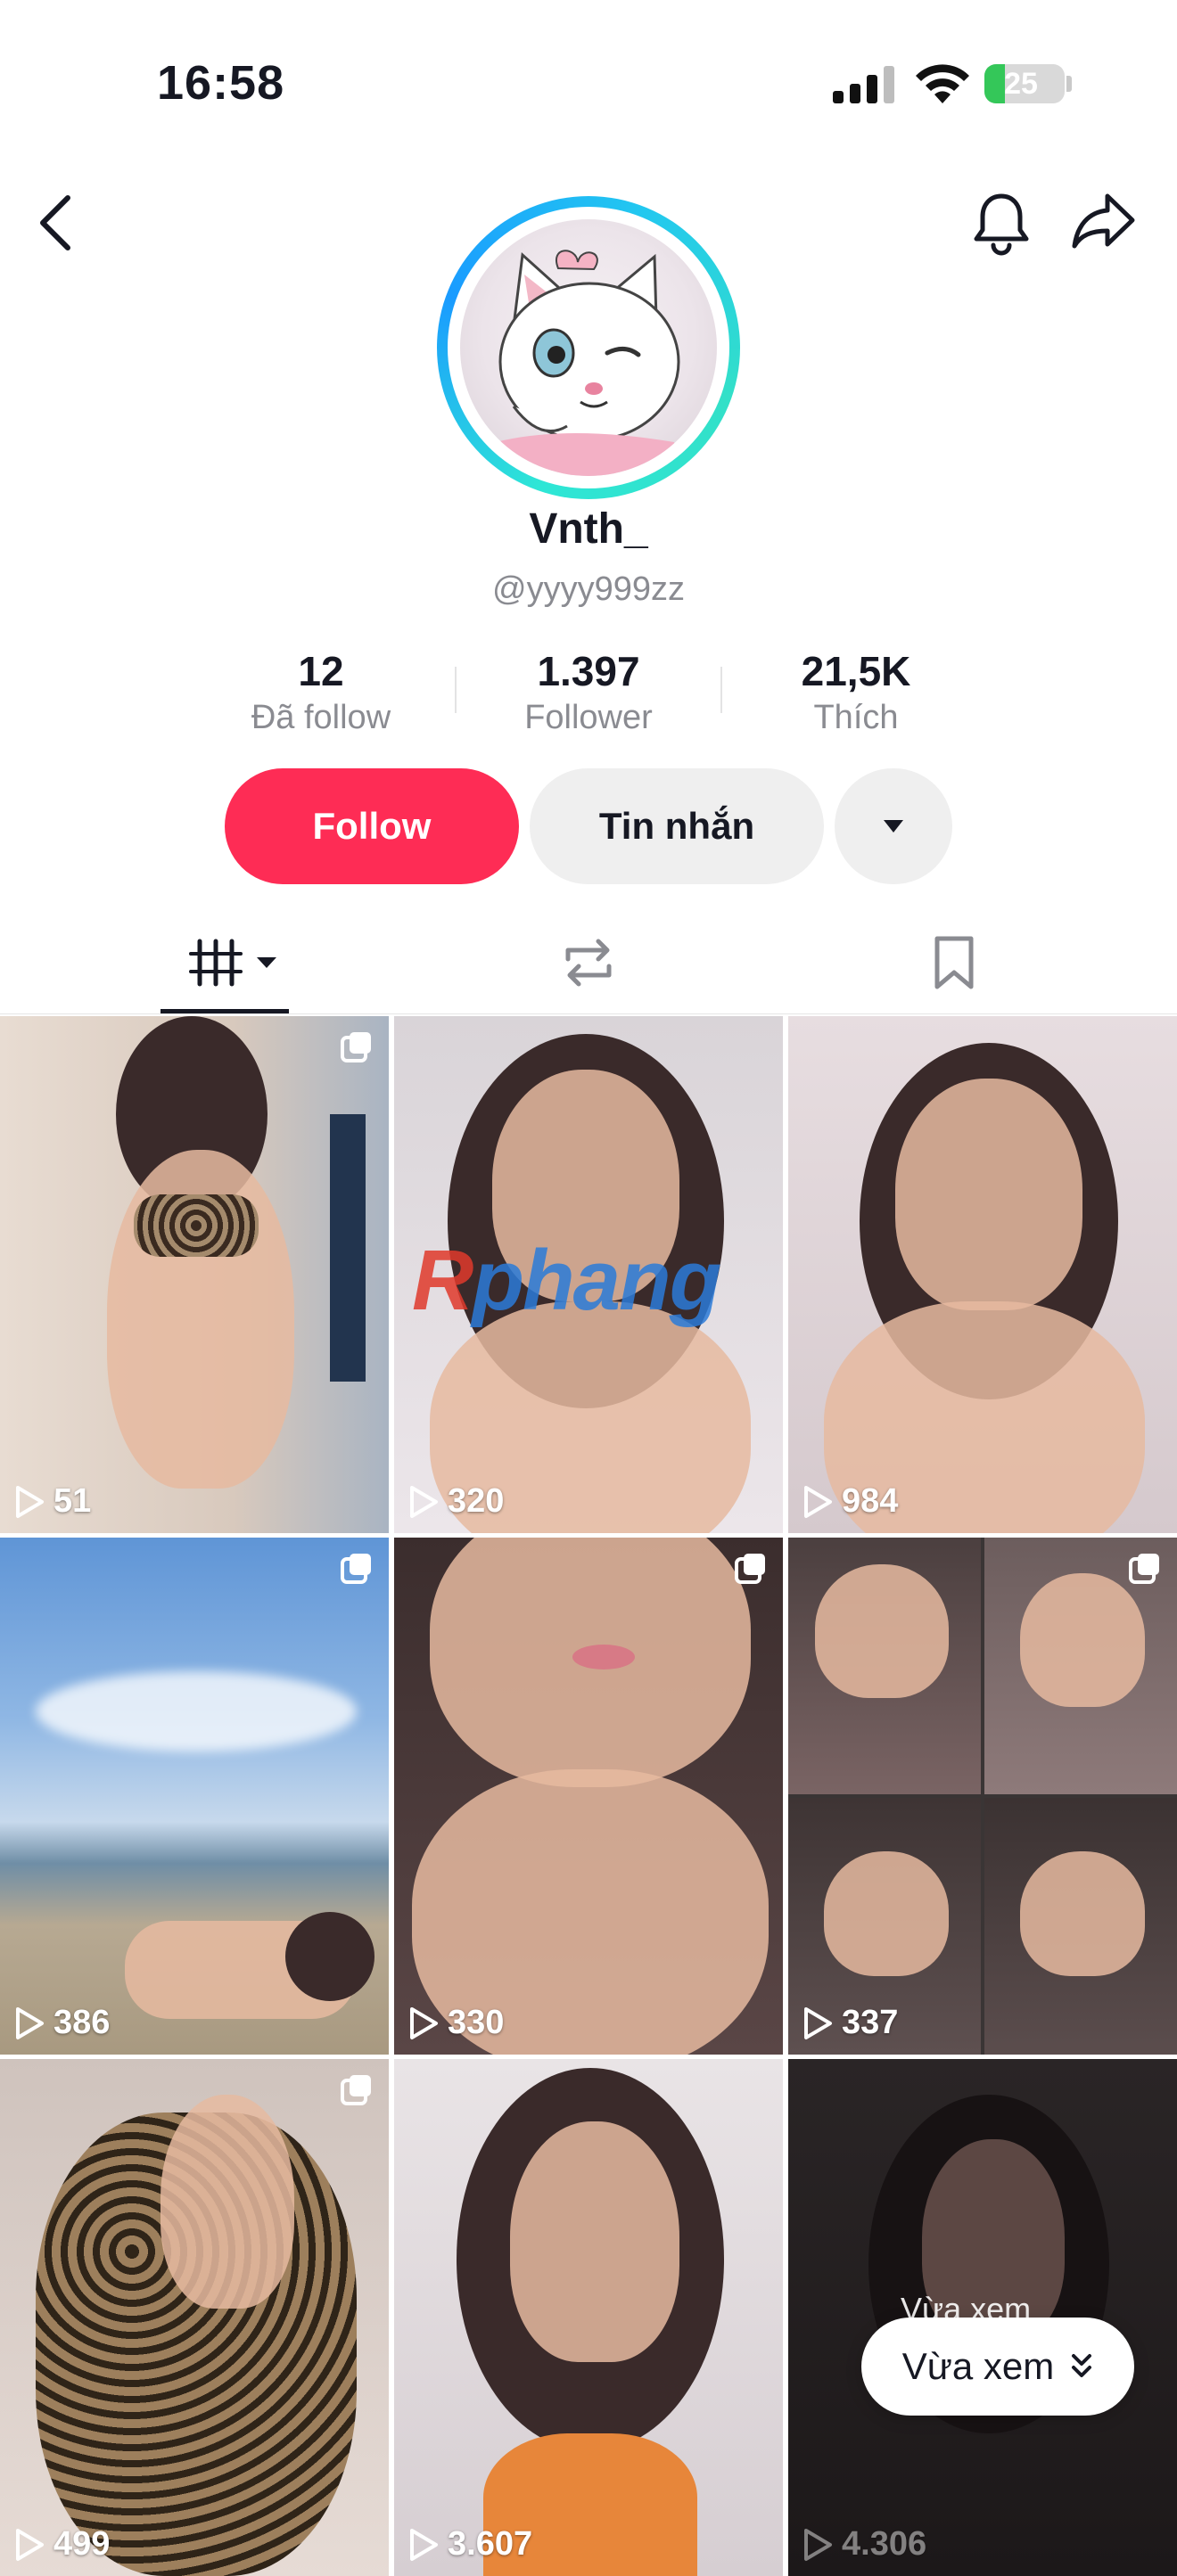 This screenshot has width=1177, height=2576. Describe the element at coordinates (884, 2544) in the screenshot. I see `video-views-count: 4.306` at that location.